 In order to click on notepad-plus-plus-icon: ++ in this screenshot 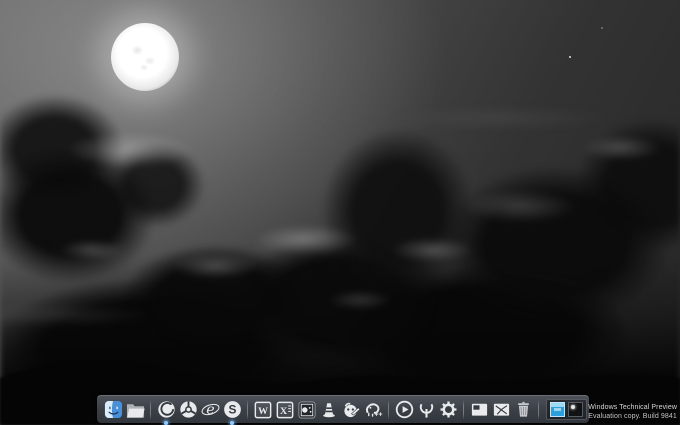, I will do `click(373, 410)`.